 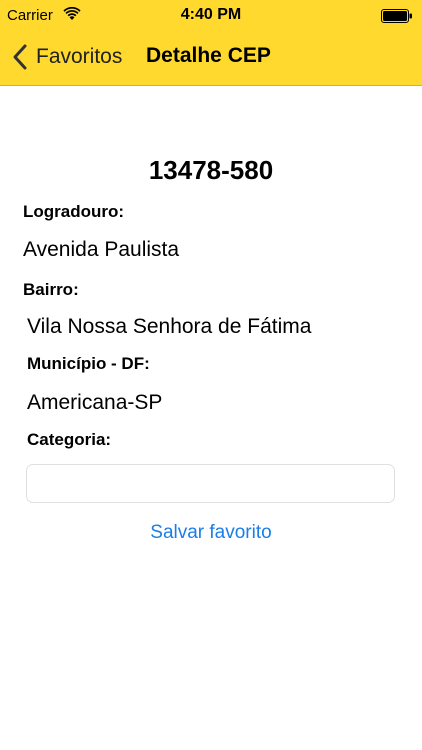 What do you see at coordinates (69, 439) in the screenshot?
I see `categoria-label: Categoria:` at bounding box center [69, 439].